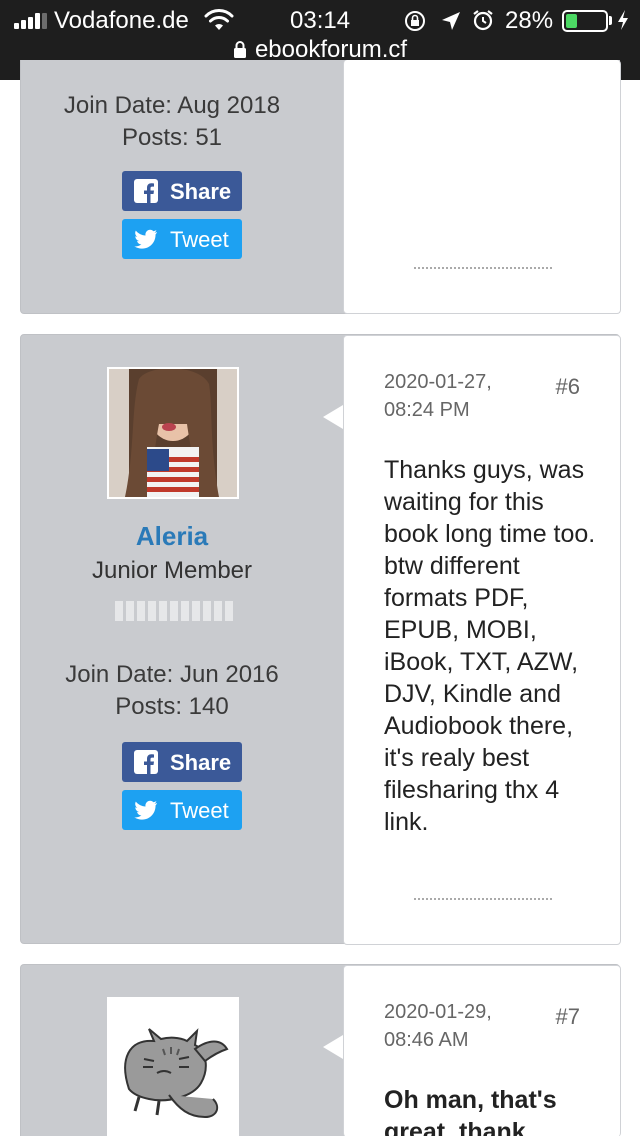 Image resolution: width=640 pixels, height=1136 pixels. I want to click on post-date-time: 08:24 PM, so click(427, 410).